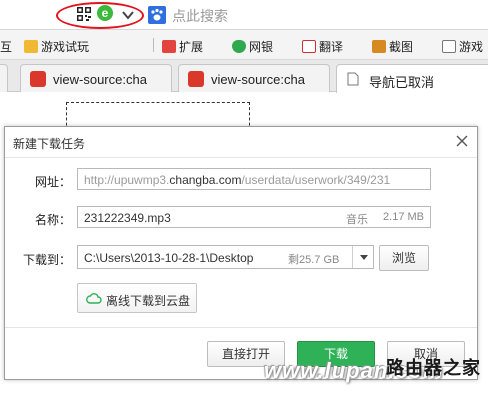 The height and width of the screenshot is (400, 488). What do you see at coordinates (6, 46) in the screenshot?
I see `bookmark-partial: 互` at bounding box center [6, 46].